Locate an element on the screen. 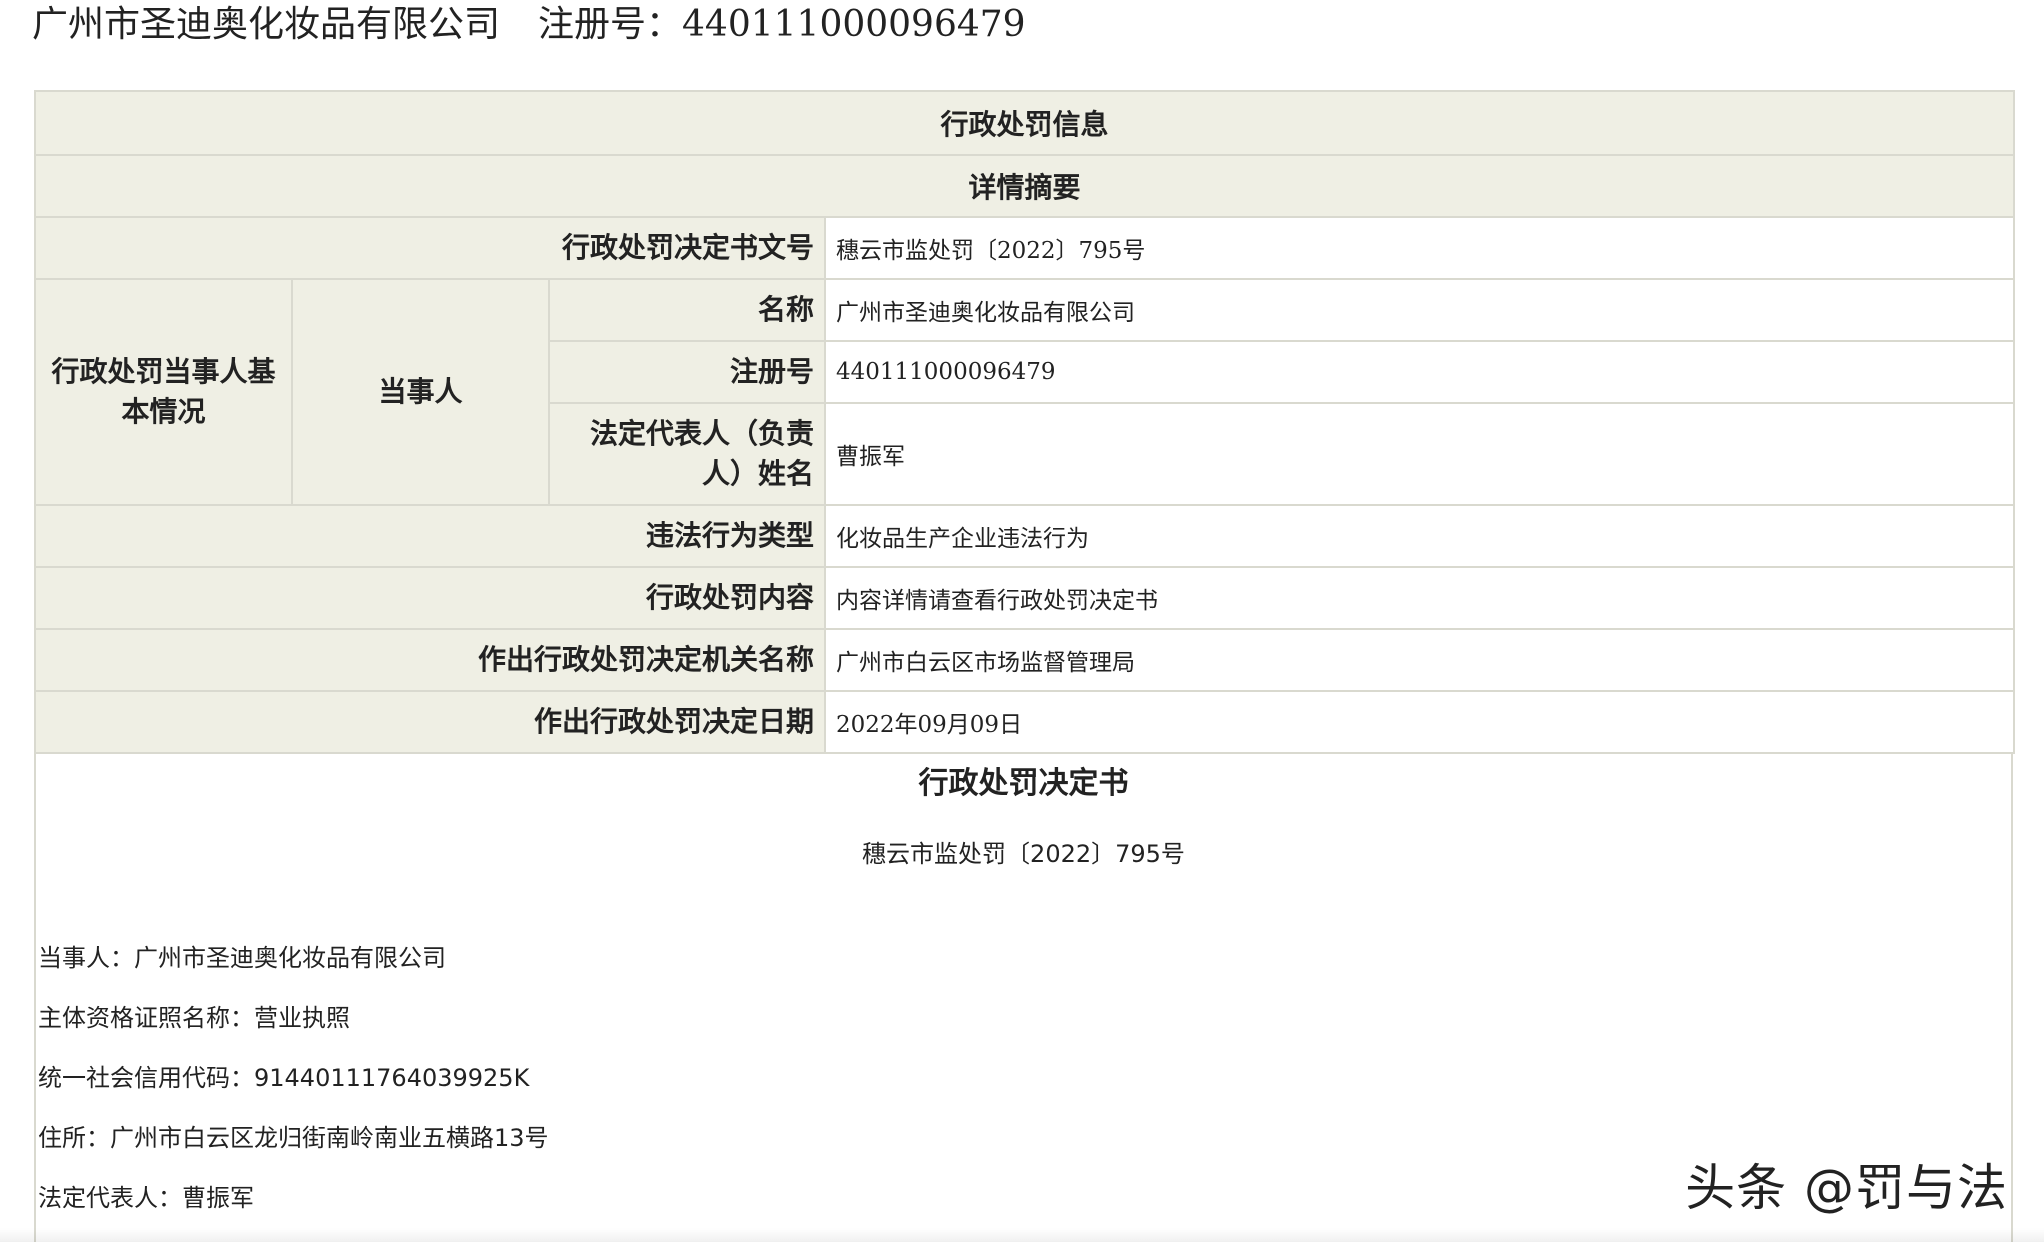  decision-doc-title: 行政处罚决定书 is located at coordinates (1023, 783).